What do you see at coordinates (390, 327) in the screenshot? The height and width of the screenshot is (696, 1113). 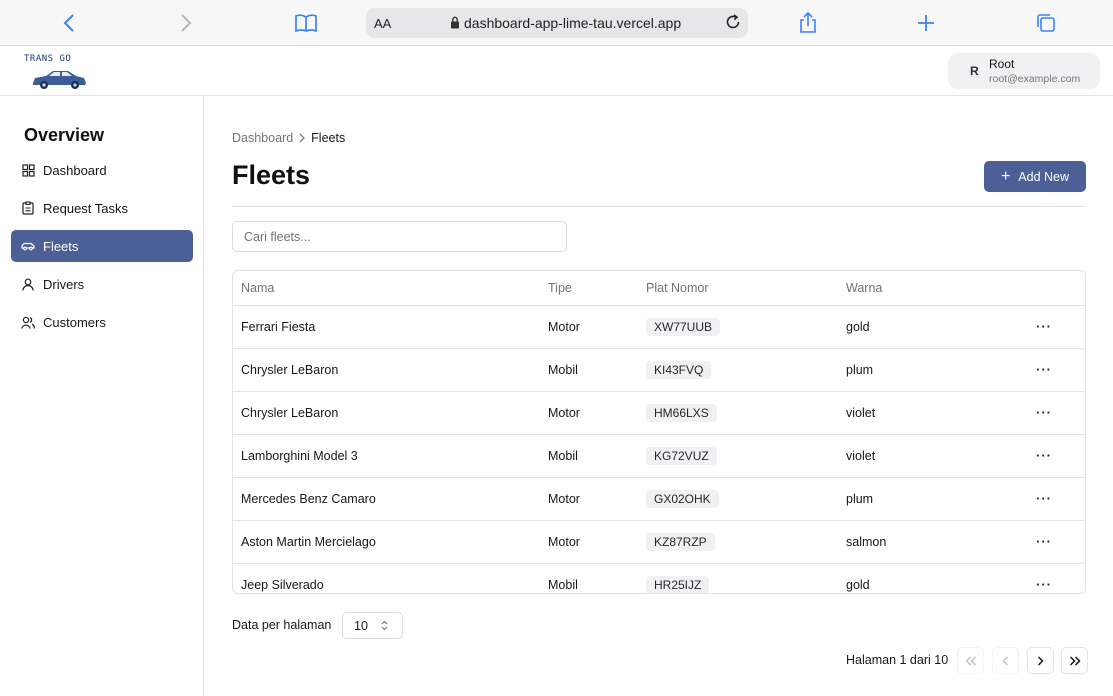 I see `cell-nama: Ferrari Fiesta` at bounding box center [390, 327].